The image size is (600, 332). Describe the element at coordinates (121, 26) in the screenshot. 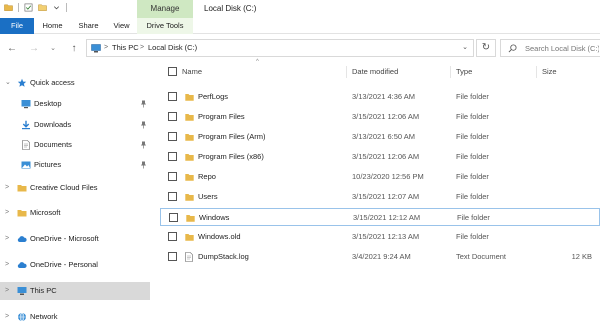

I see `tab-view: View` at that location.